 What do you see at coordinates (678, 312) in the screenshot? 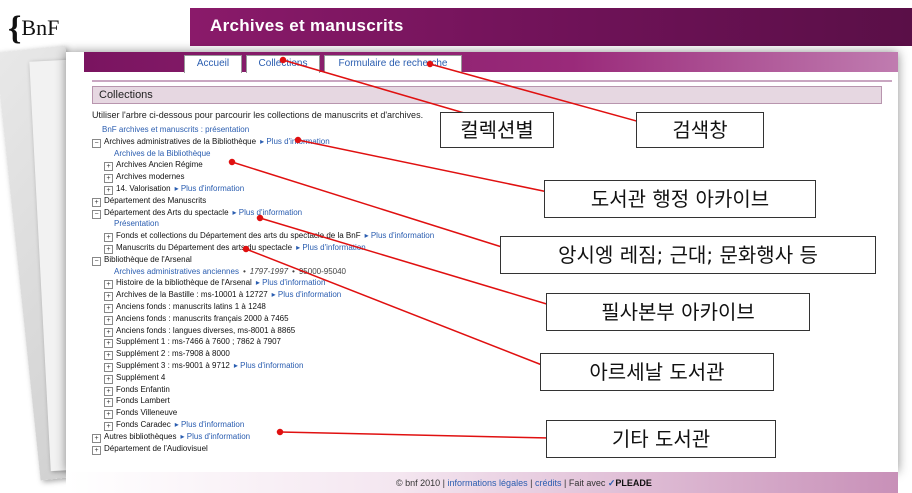
I see `callout-manuscripts: 필사본부 아카이브` at bounding box center [678, 312].